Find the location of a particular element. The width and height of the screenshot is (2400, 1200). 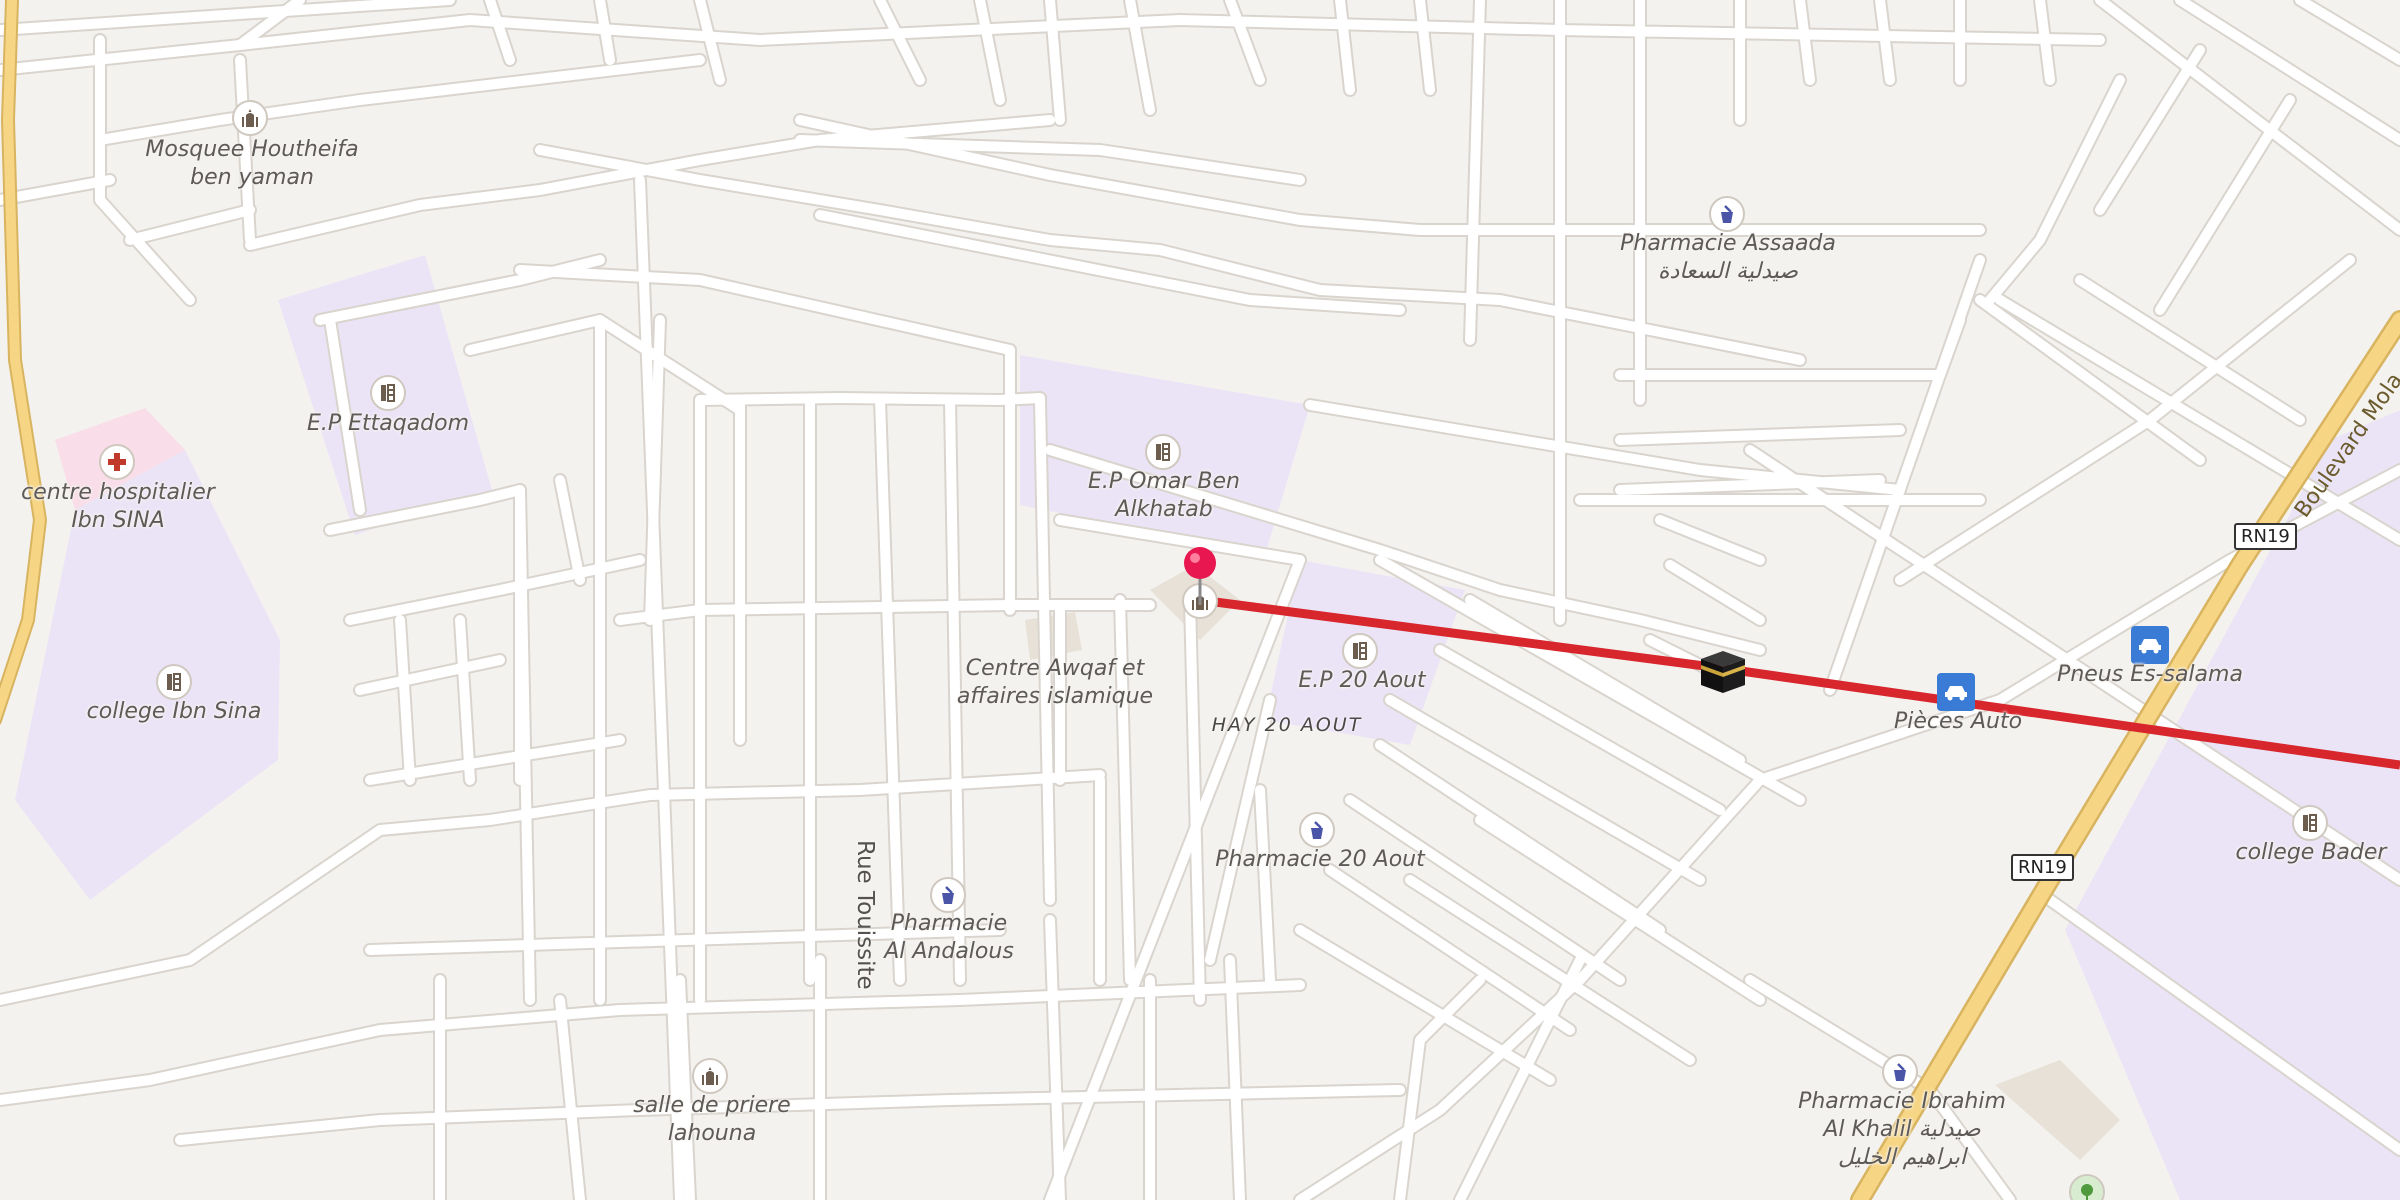

rue-touissite-text: Rue Touissite is located at coordinates (865, 915).